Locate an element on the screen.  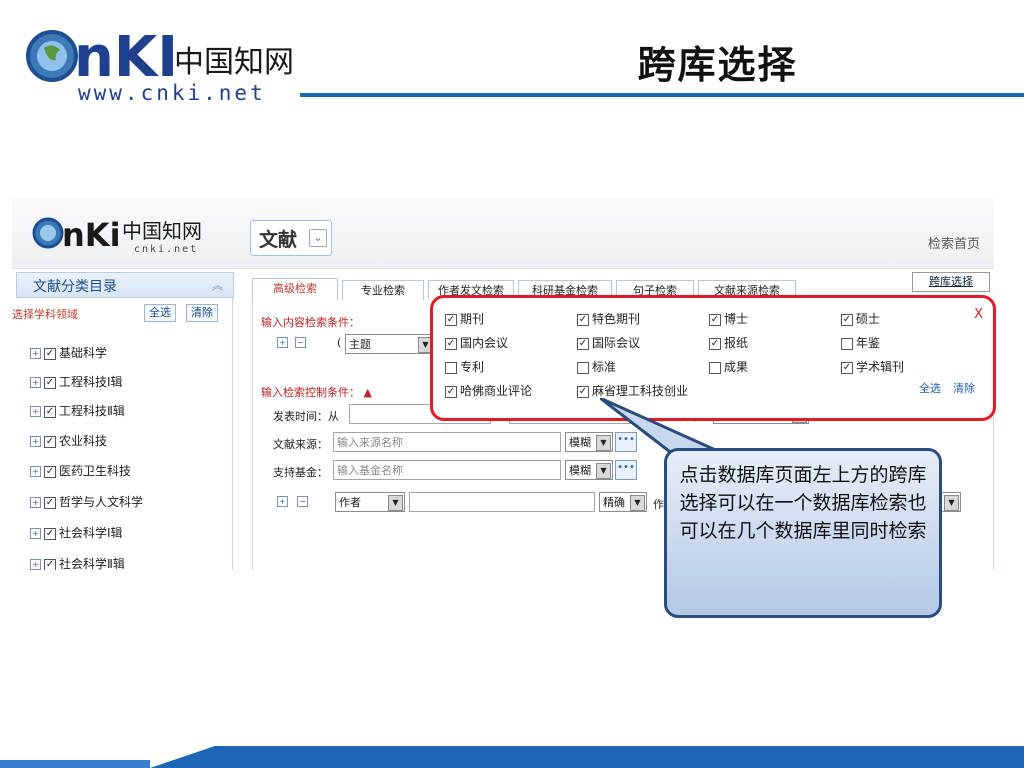
topic-select: 主题 ▼ is located at coordinates (390, 344).